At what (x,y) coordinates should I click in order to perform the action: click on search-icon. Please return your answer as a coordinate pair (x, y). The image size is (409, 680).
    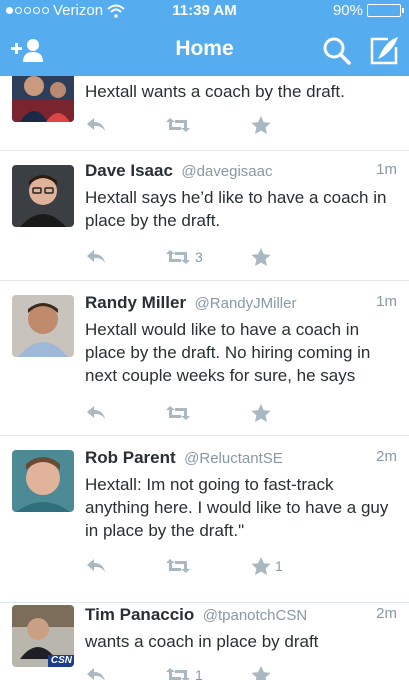
    Looking at the image, I should click on (337, 51).